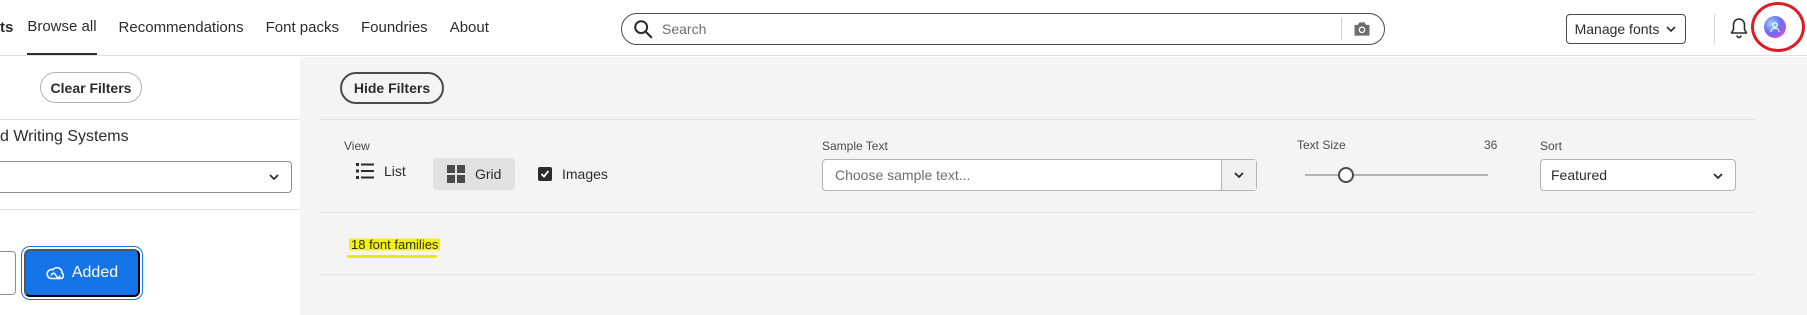  What do you see at coordinates (392, 256) in the screenshot?
I see `highlight-underline` at bounding box center [392, 256].